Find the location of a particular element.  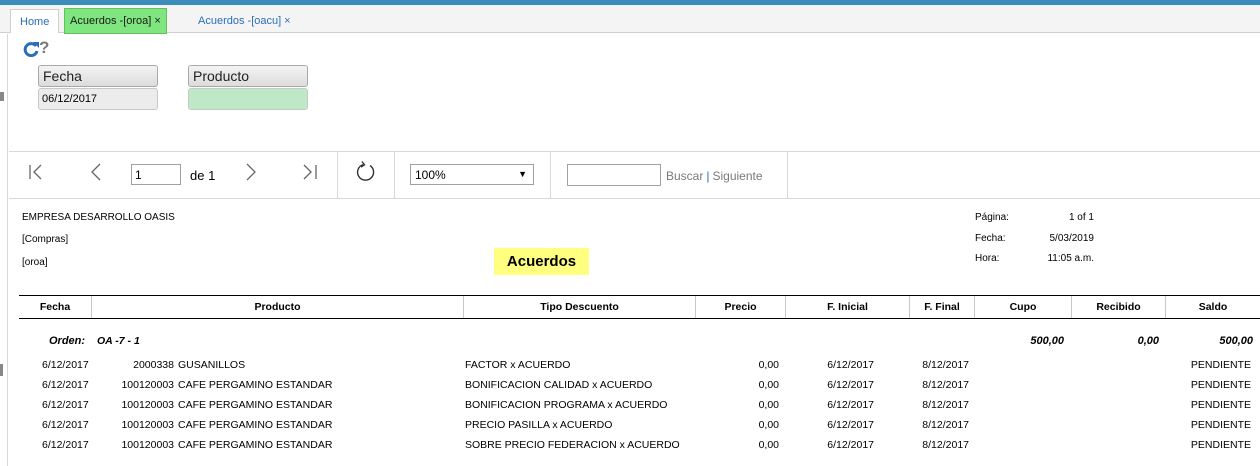

search-input is located at coordinates (614, 175).